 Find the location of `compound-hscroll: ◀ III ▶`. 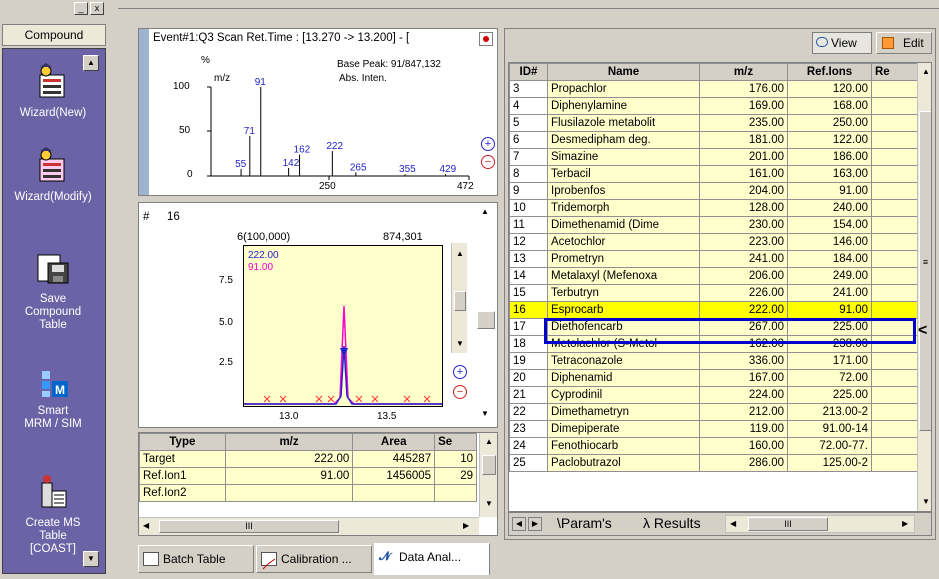

compound-hscroll: ◀ III ▶ is located at coordinates (820, 524).